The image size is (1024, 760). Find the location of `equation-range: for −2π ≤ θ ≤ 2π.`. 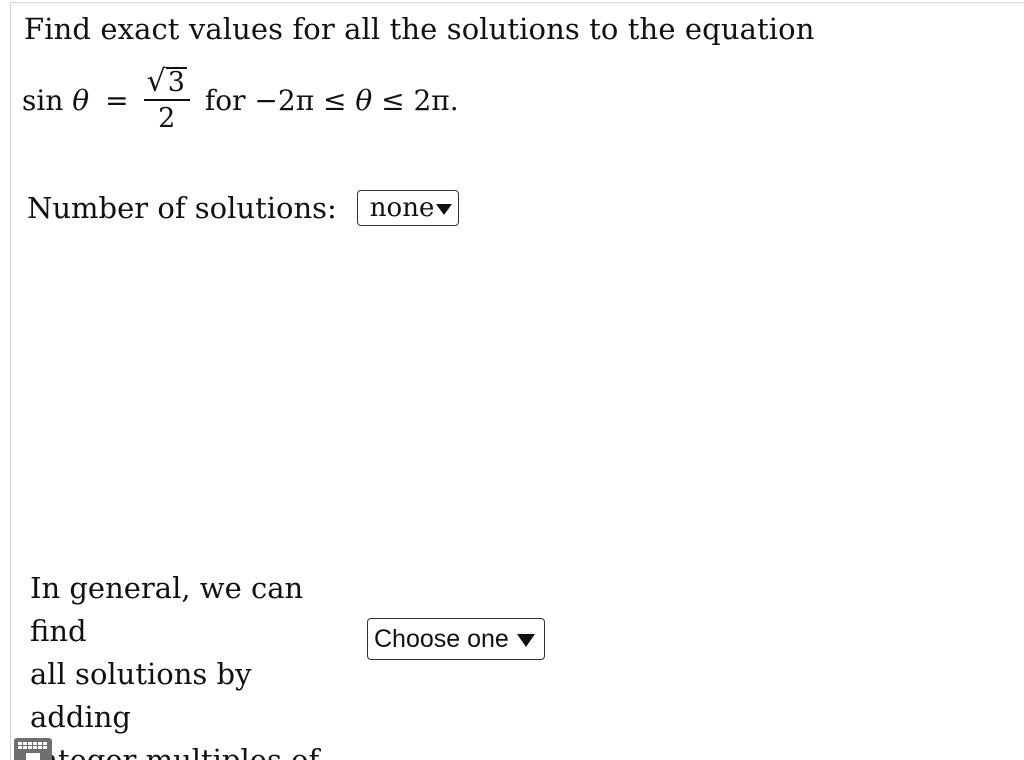

equation-range: for −2π ≤ θ ≤ 2π. is located at coordinates (332, 100).